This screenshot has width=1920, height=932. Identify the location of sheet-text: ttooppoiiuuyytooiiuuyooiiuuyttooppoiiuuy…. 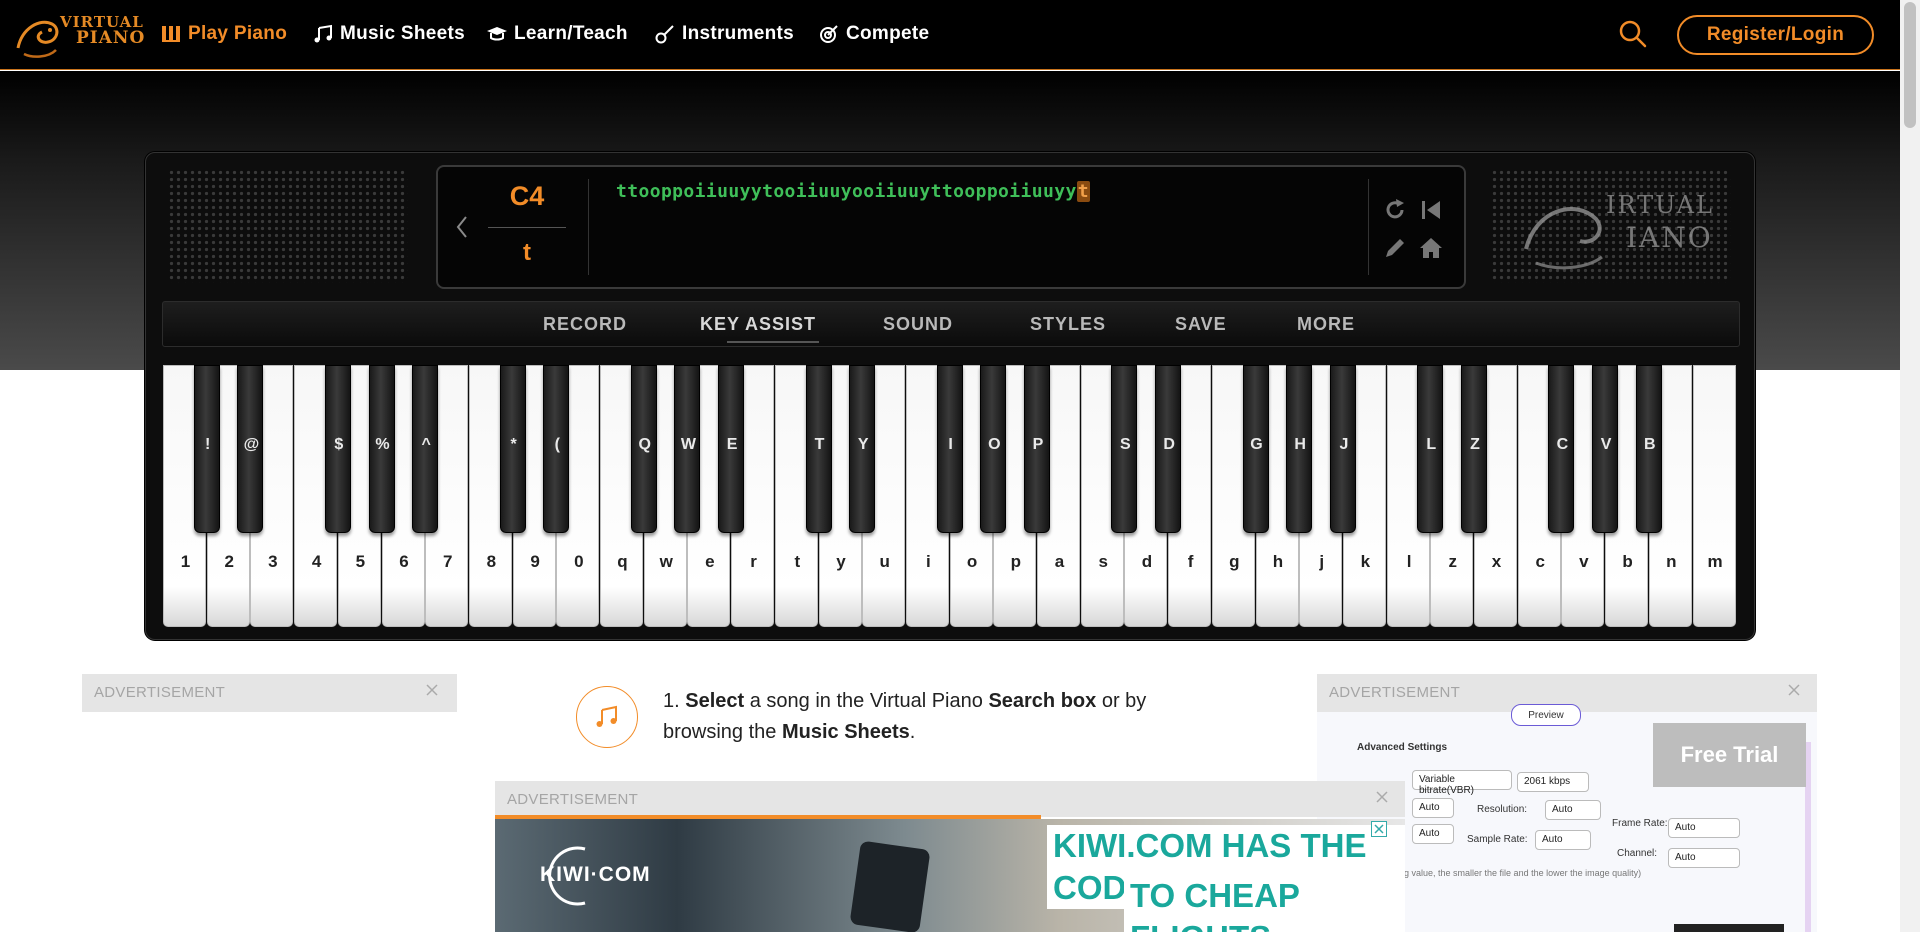
(853, 191).